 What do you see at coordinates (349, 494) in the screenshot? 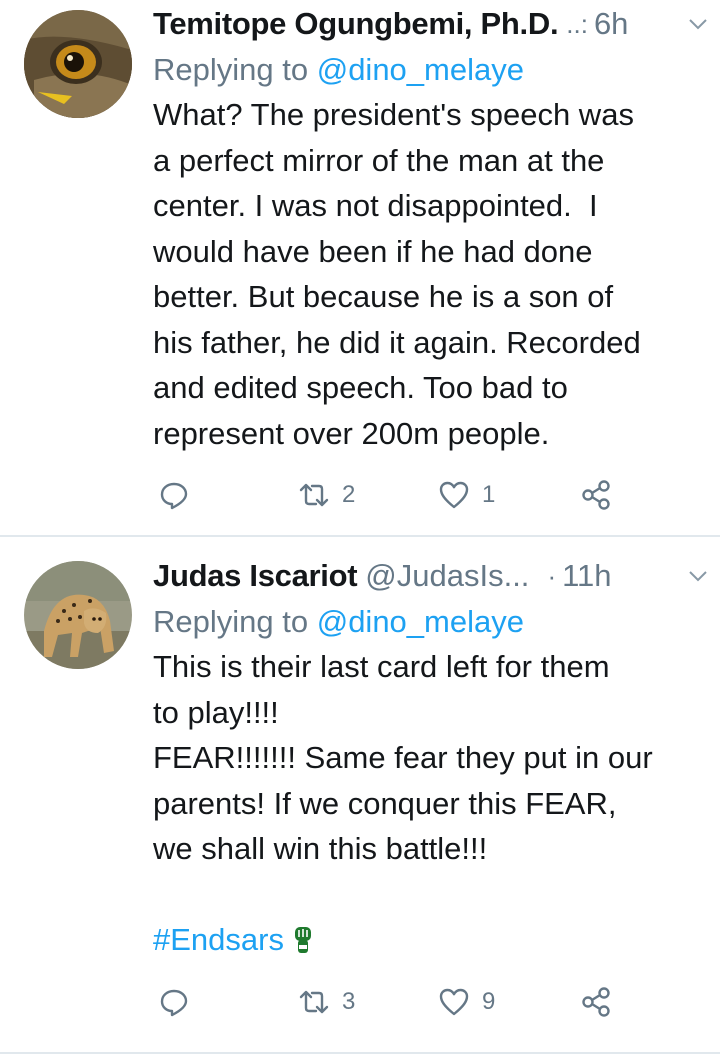
I see `retweet-count: 2` at bounding box center [349, 494].